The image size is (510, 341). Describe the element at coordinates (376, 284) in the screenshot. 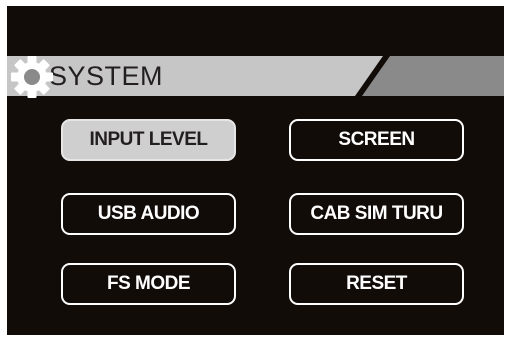

I see `reset-button: RESET` at that location.